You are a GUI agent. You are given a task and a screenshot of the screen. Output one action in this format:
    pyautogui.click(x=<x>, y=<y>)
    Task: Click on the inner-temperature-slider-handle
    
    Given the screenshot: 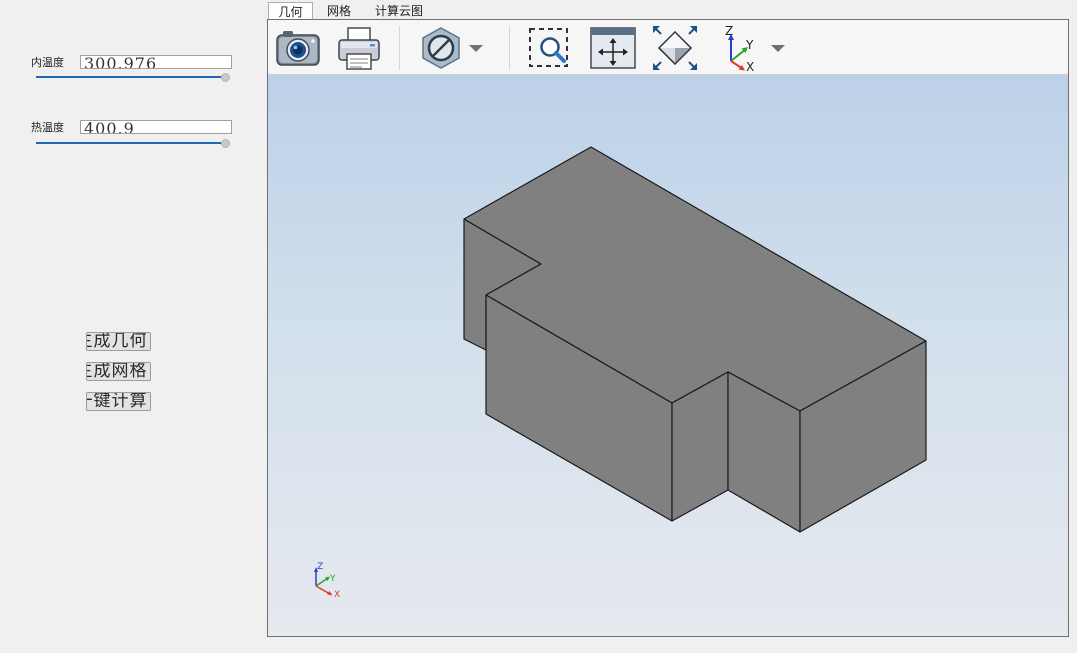 What is the action you would take?
    pyautogui.click(x=225, y=77)
    